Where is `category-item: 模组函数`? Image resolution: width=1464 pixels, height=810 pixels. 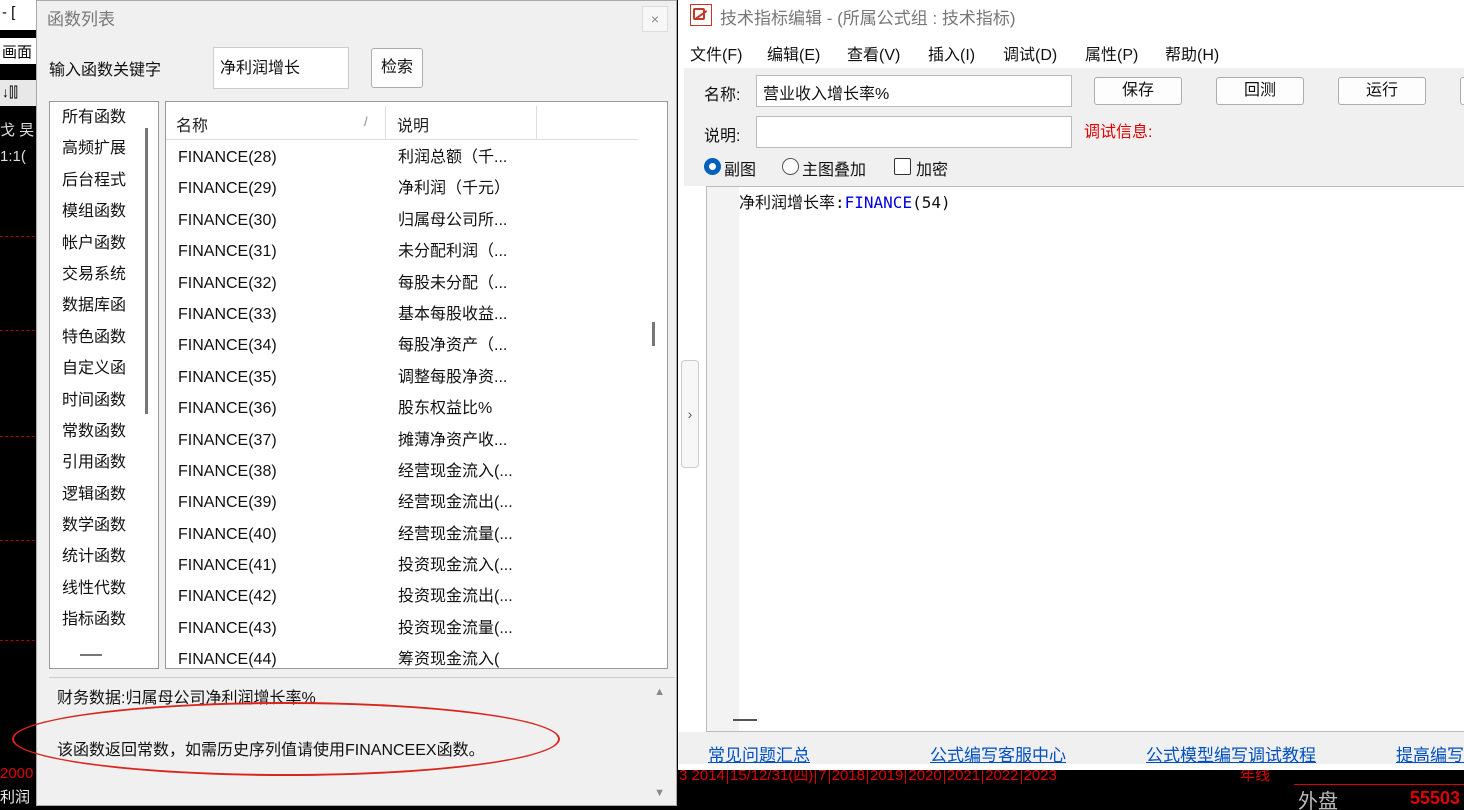 category-item: 模组函数 is located at coordinates (93, 211).